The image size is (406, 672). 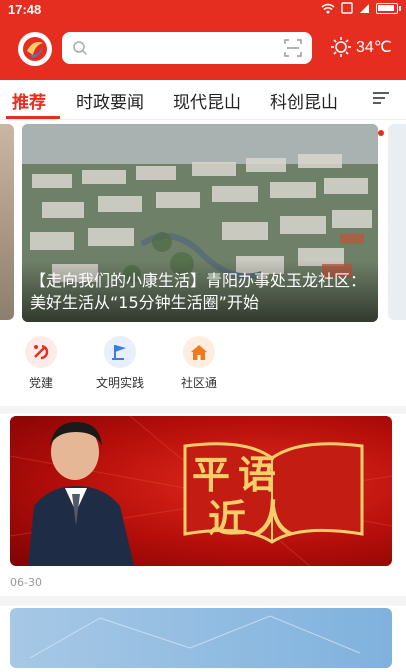 I want to click on battery-icon, so click(x=388, y=8).